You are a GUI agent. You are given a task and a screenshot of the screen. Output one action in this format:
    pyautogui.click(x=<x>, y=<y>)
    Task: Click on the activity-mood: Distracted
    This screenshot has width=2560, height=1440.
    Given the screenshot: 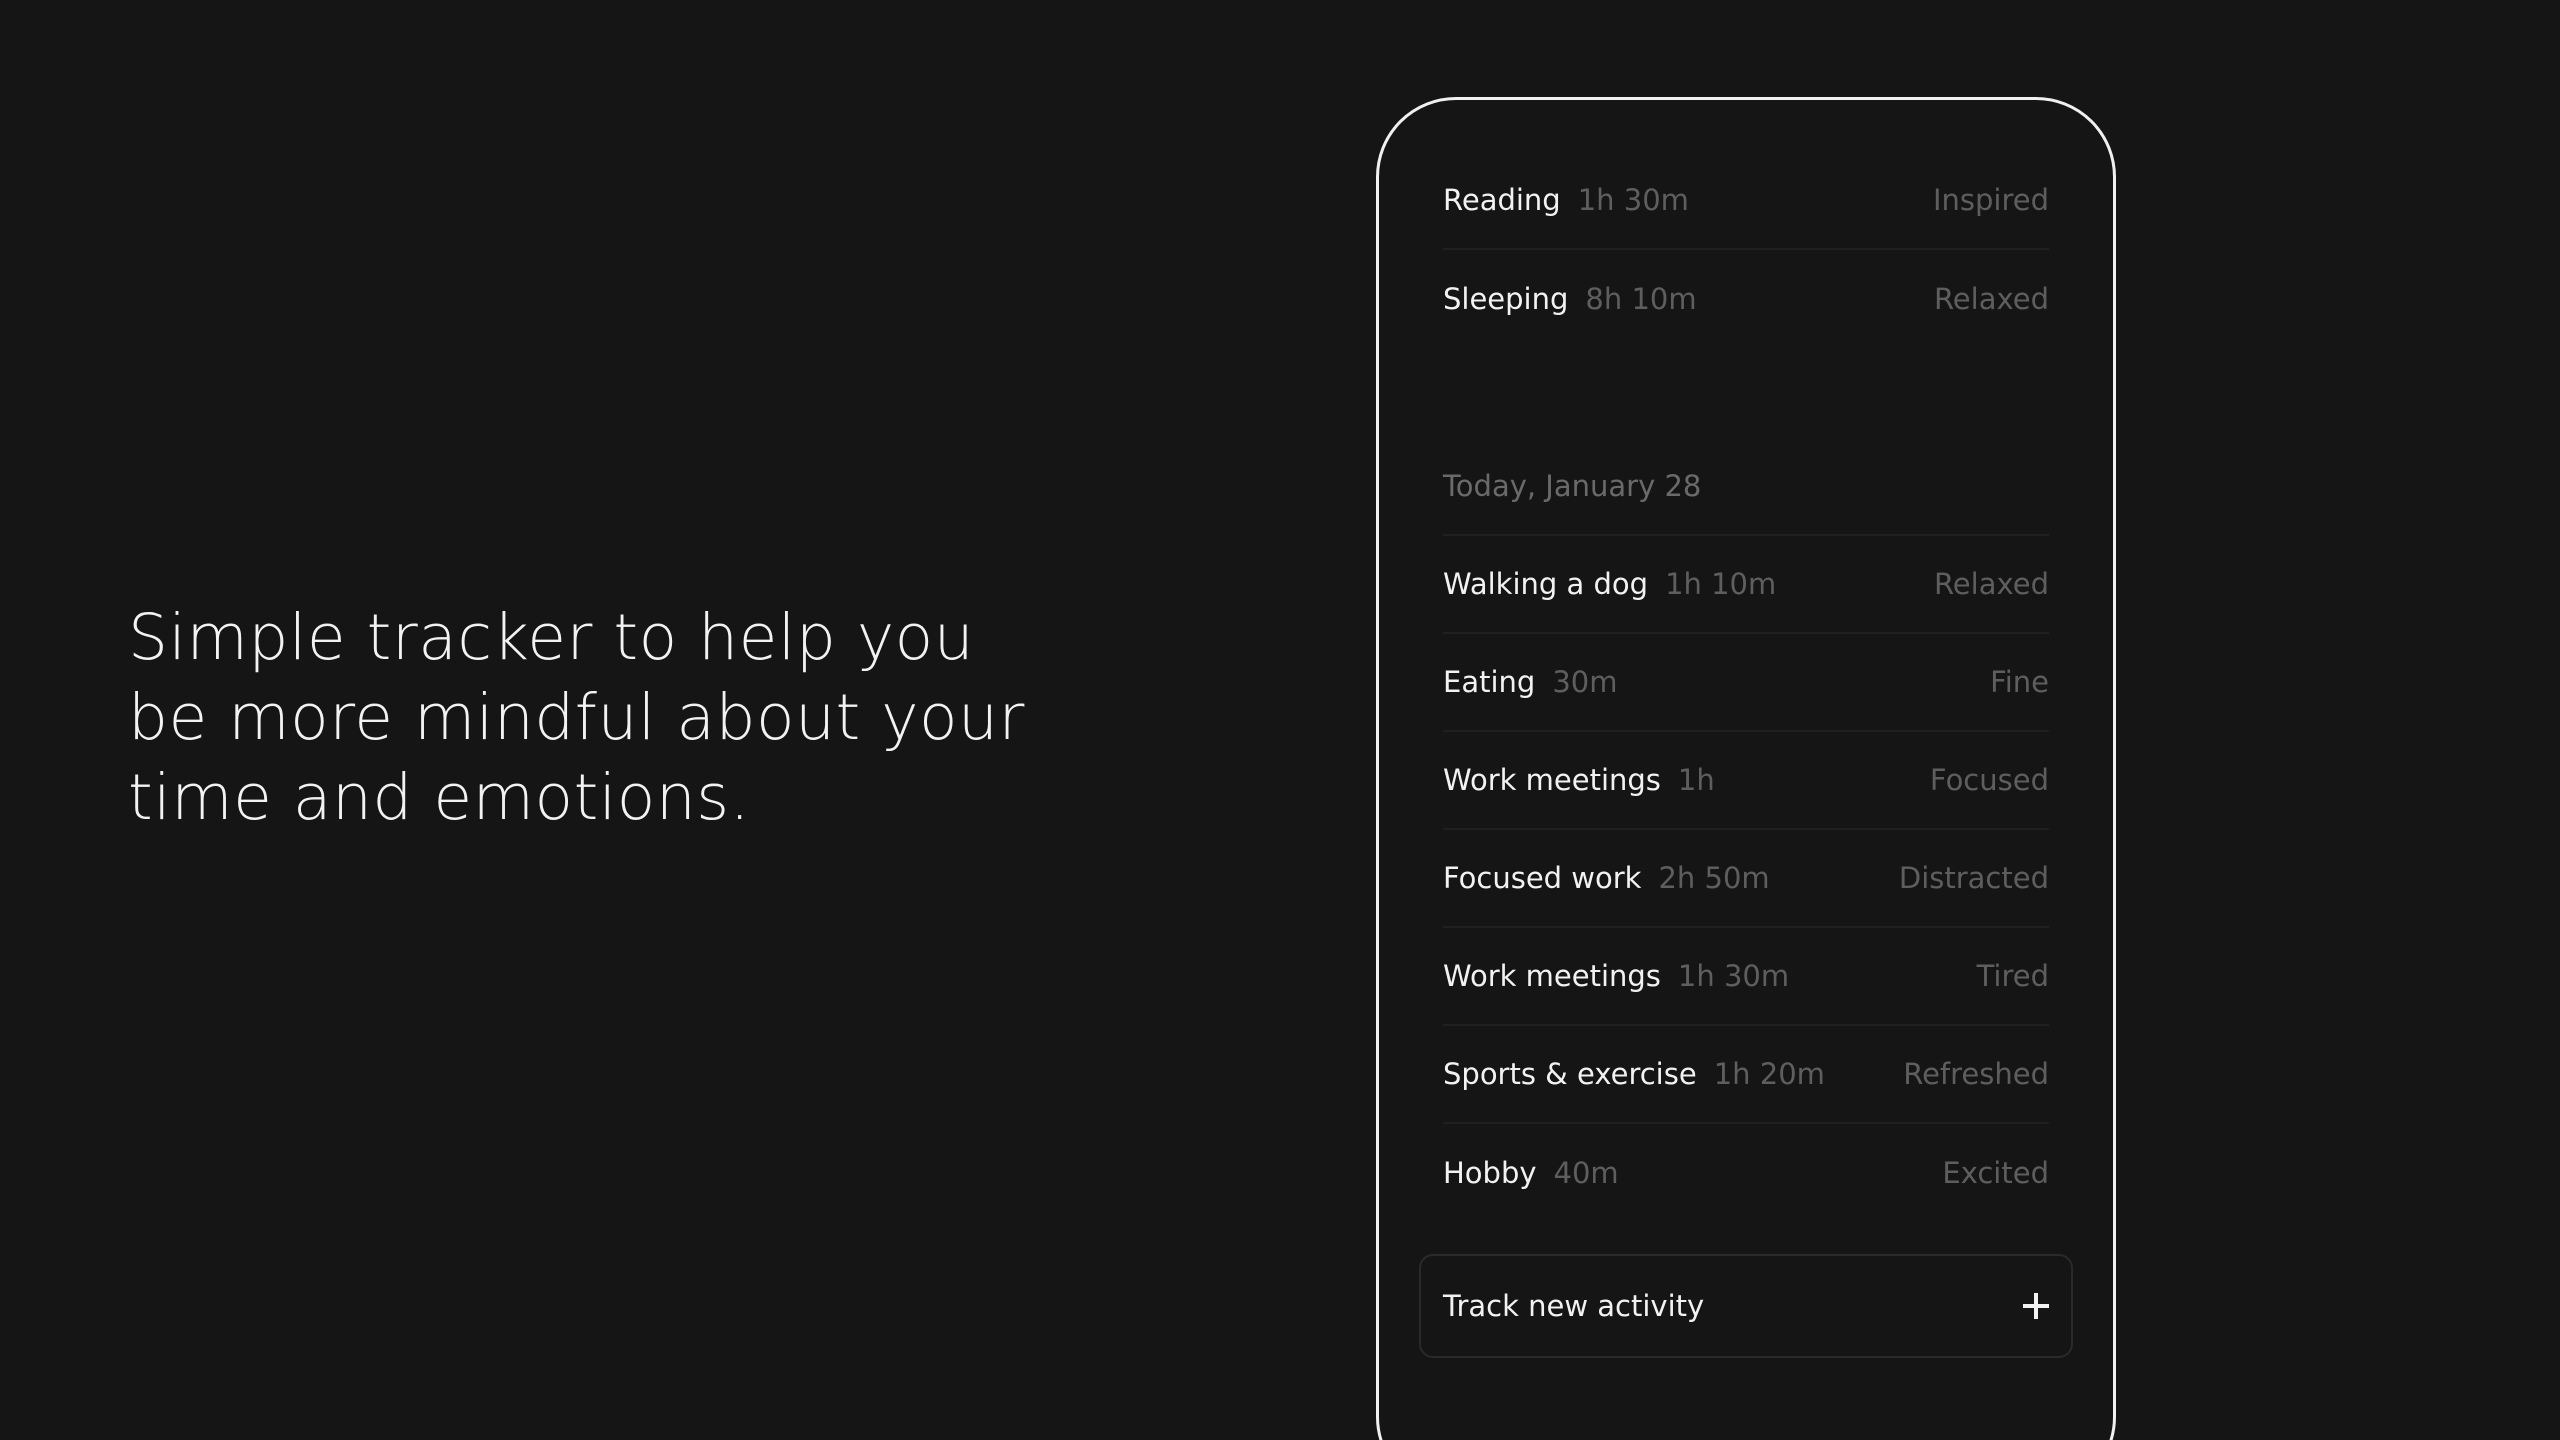 What is the action you would take?
    pyautogui.click(x=1973, y=878)
    